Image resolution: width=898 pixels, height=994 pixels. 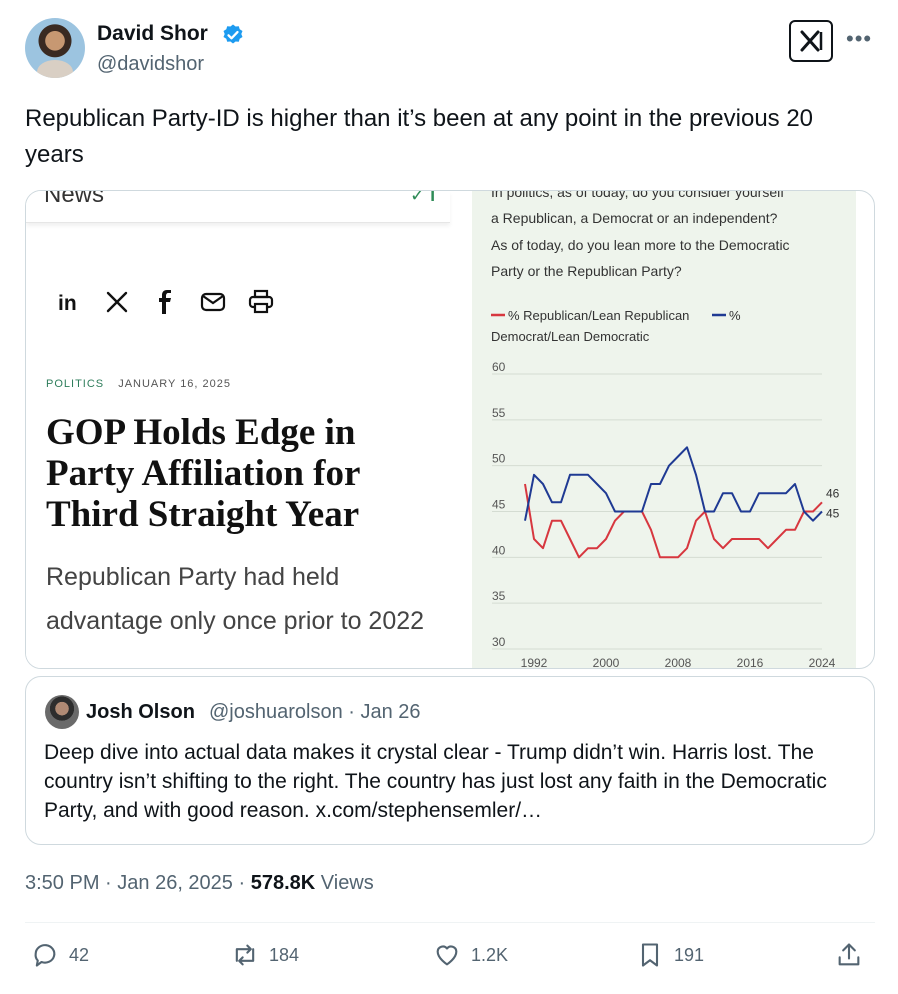 What do you see at coordinates (245, 955) in the screenshot?
I see `repost-icon` at bounding box center [245, 955].